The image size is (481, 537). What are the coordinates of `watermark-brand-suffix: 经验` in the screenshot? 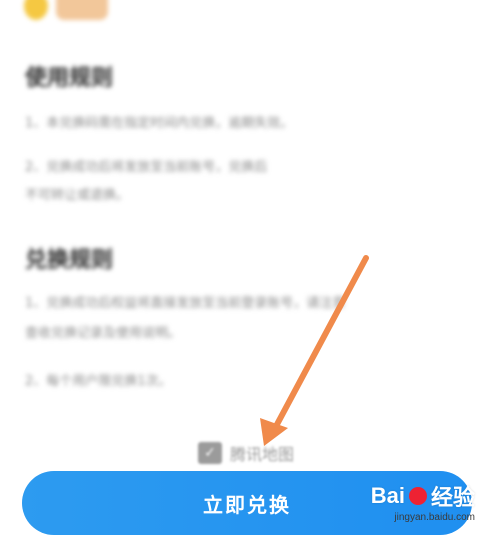 It's located at (452, 497).